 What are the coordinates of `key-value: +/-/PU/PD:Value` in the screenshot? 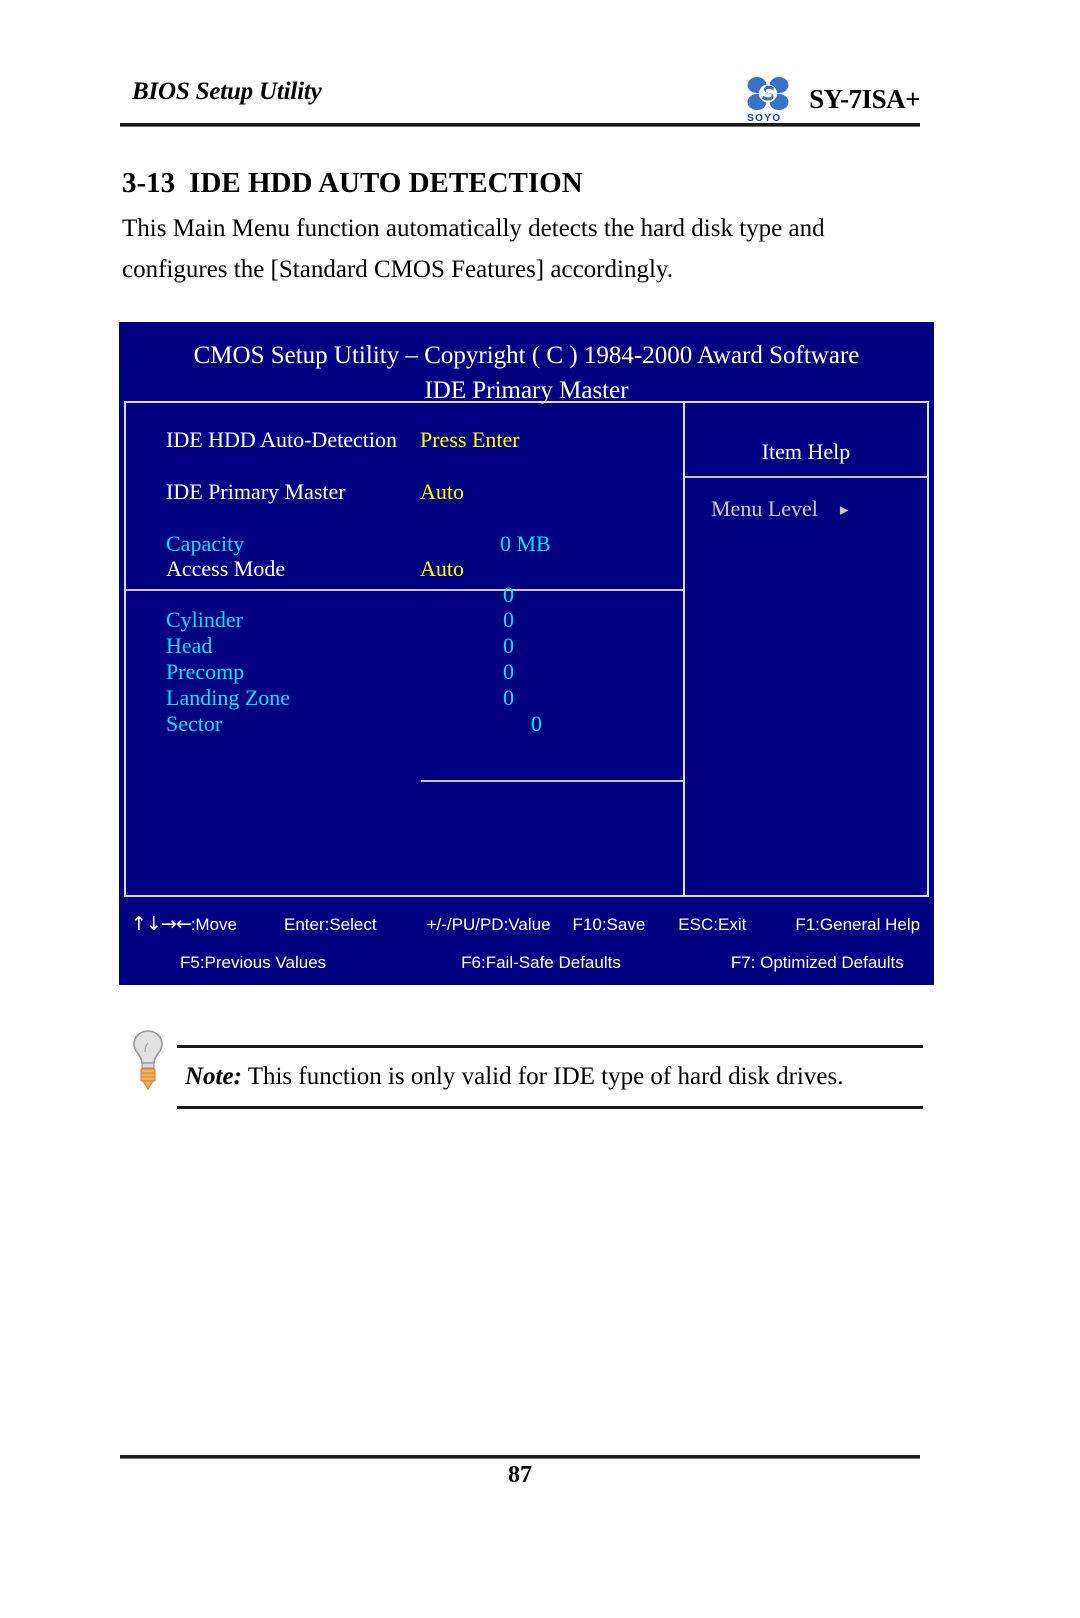 It's located at (488, 924).